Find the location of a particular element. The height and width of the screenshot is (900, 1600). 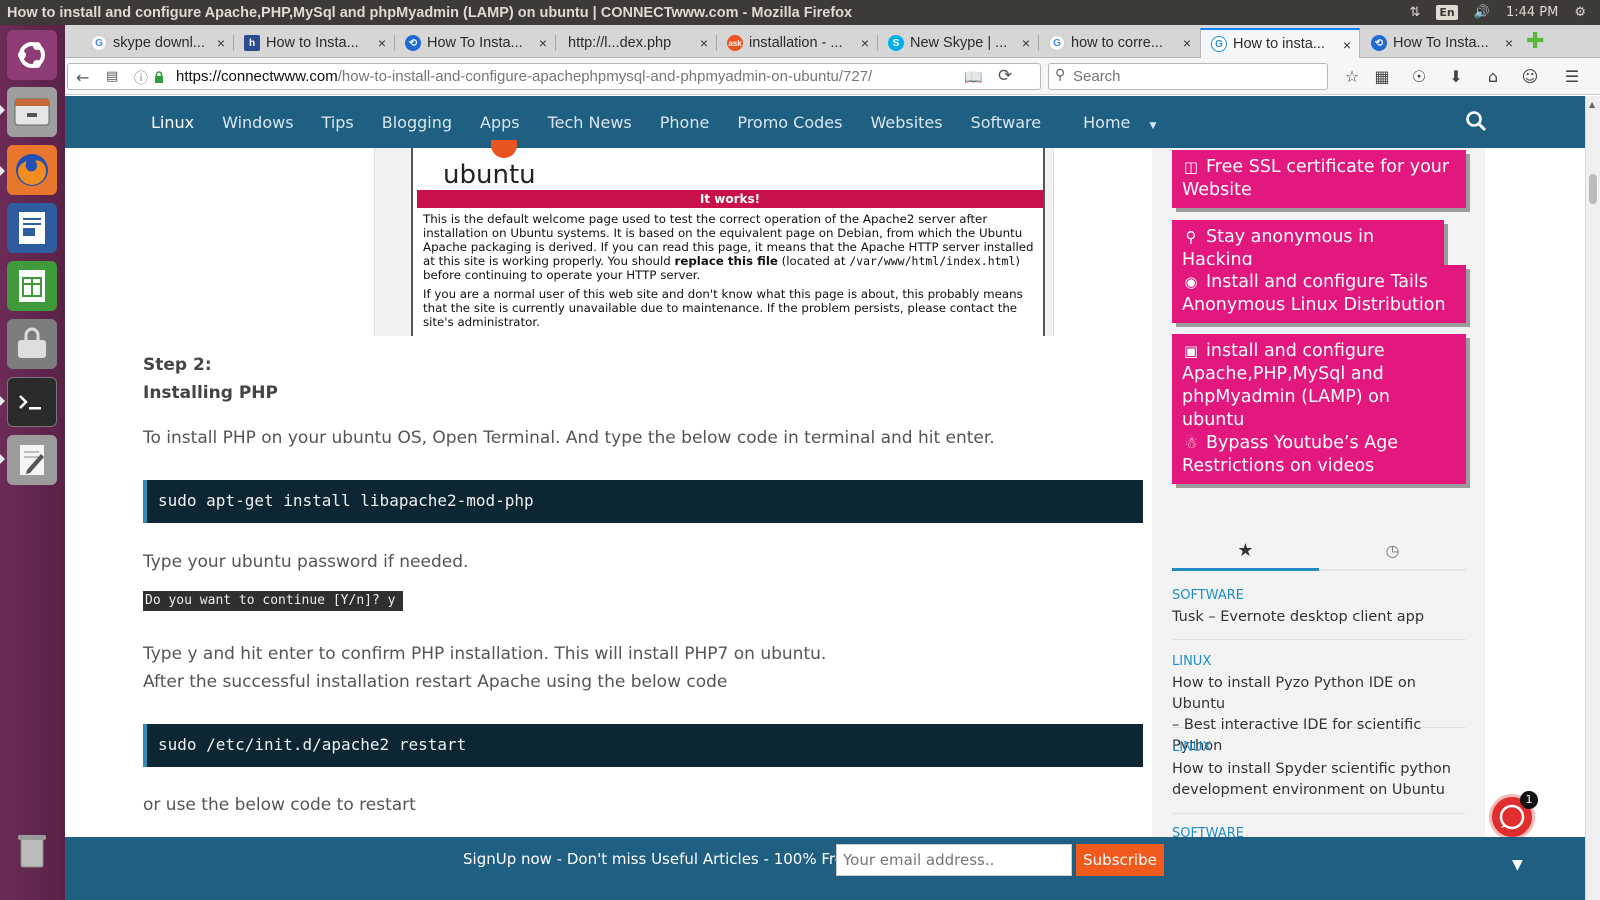

chat-widget-button: 1 is located at coordinates (1513, 815).